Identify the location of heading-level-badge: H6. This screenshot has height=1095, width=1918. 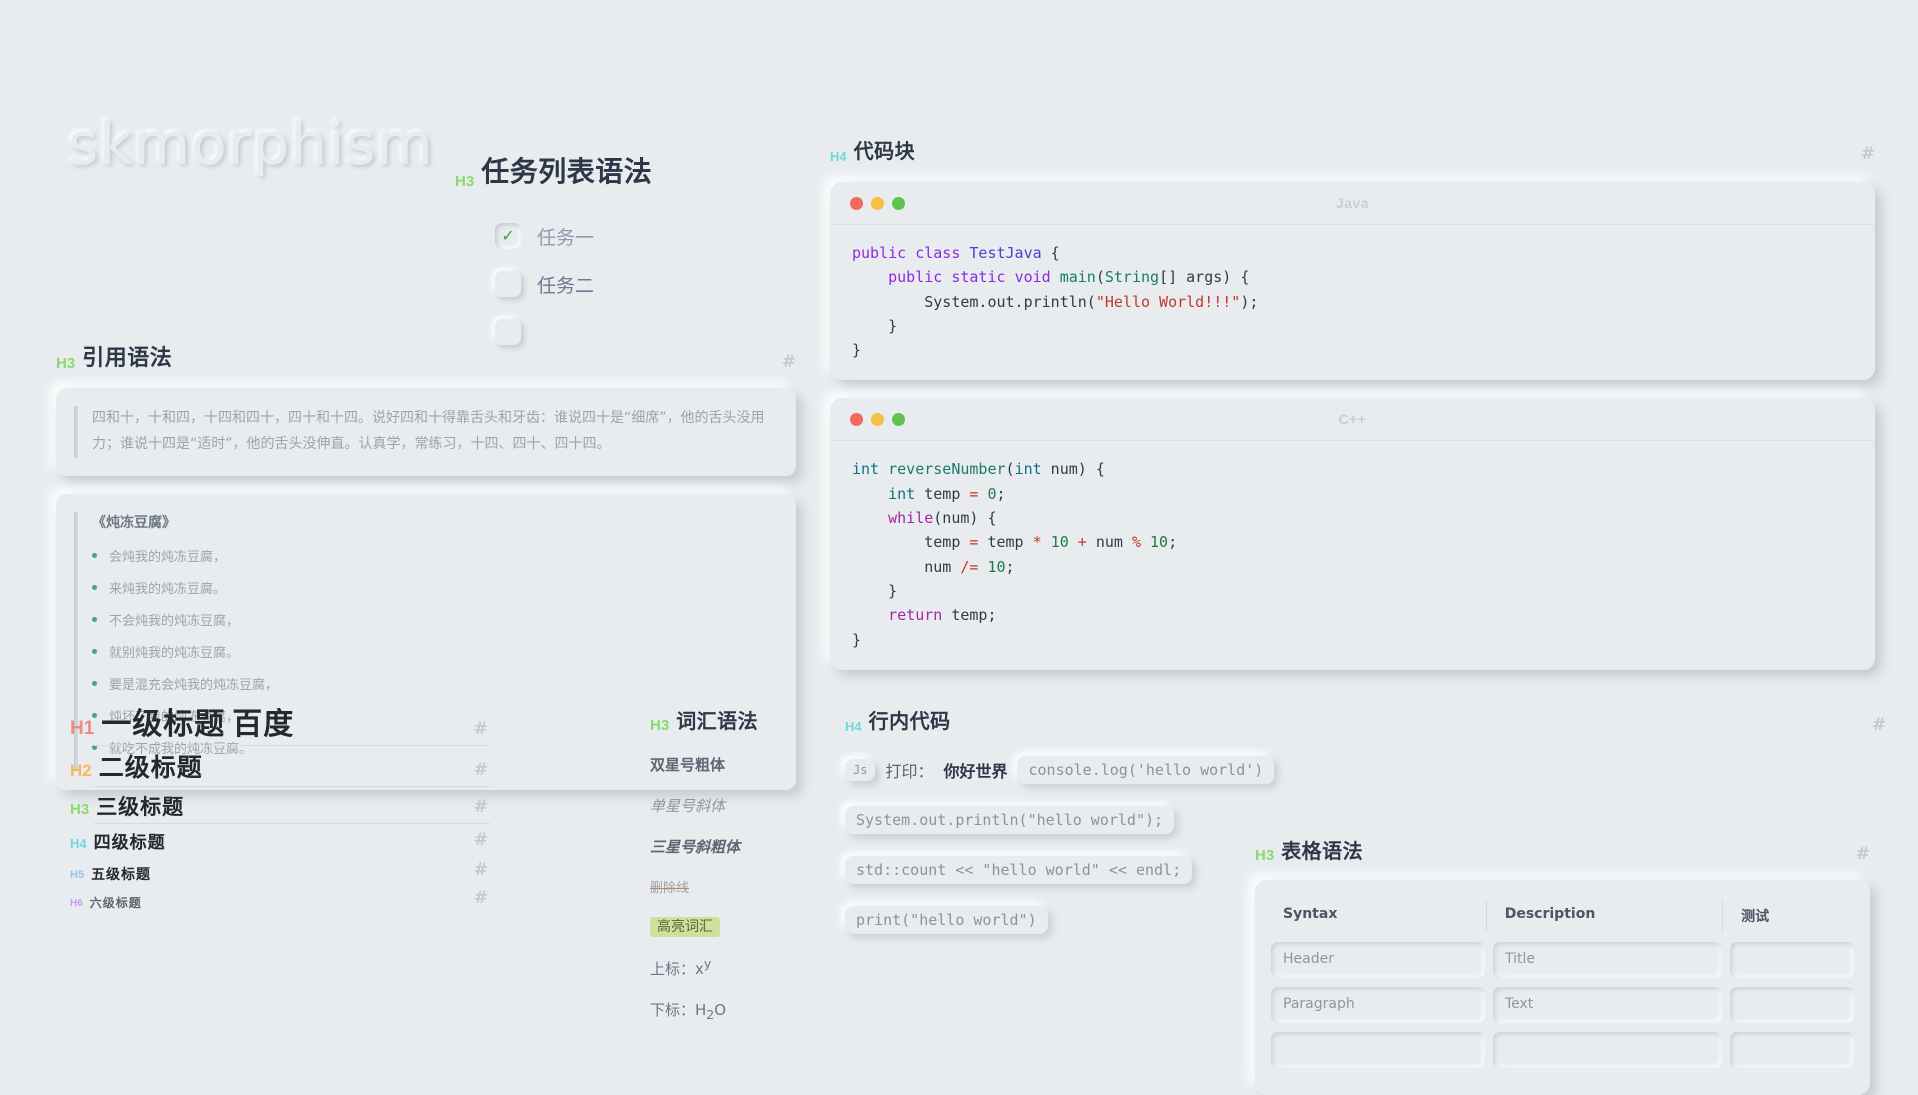
(76, 903).